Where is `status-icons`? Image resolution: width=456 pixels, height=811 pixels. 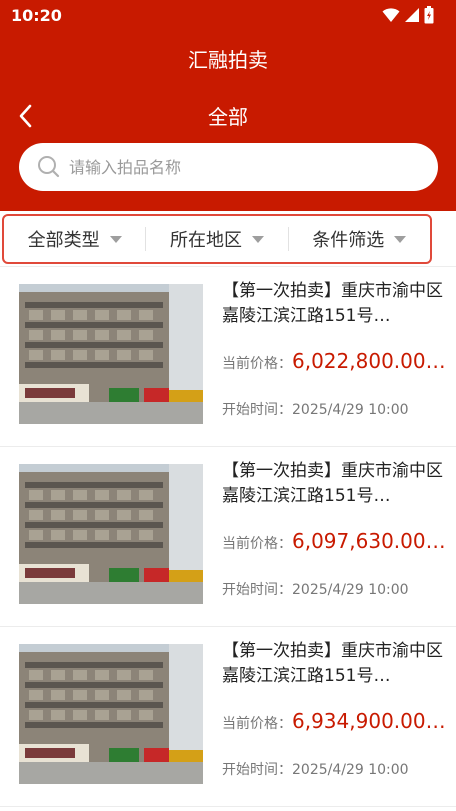 status-icons is located at coordinates (408, 15).